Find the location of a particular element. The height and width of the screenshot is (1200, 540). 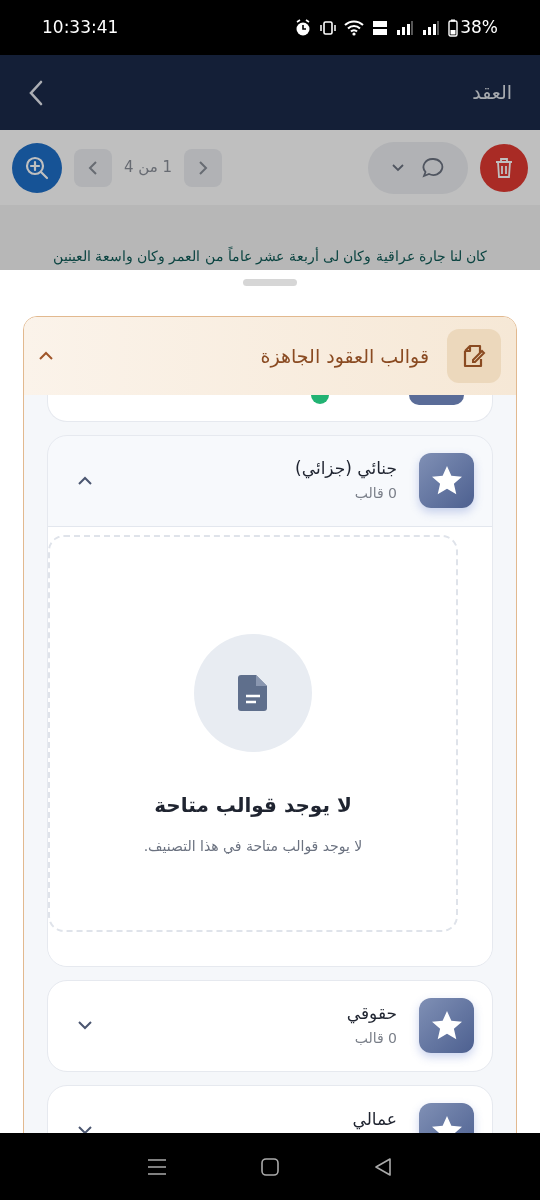

category-card is located at coordinates (270, 408).